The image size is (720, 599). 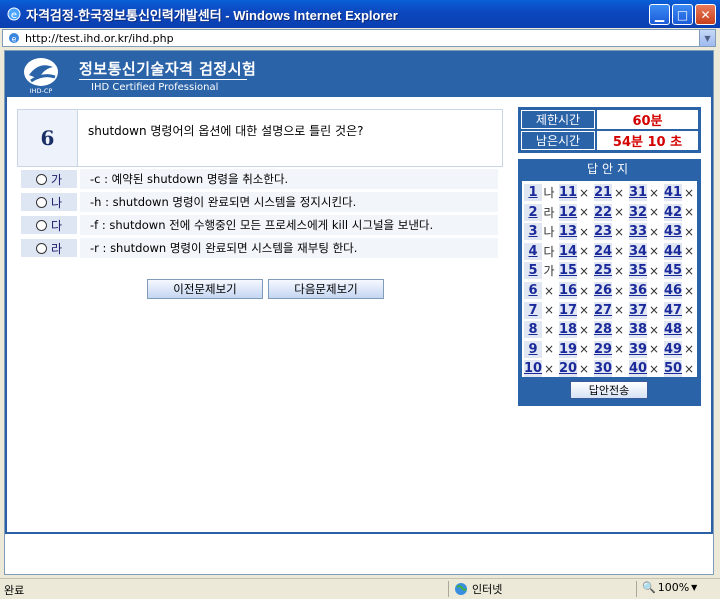 What do you see at coordinates (478, 589) in the screenshot?
I see `security-zone: 인터넷` at bounding box center [478, 589].